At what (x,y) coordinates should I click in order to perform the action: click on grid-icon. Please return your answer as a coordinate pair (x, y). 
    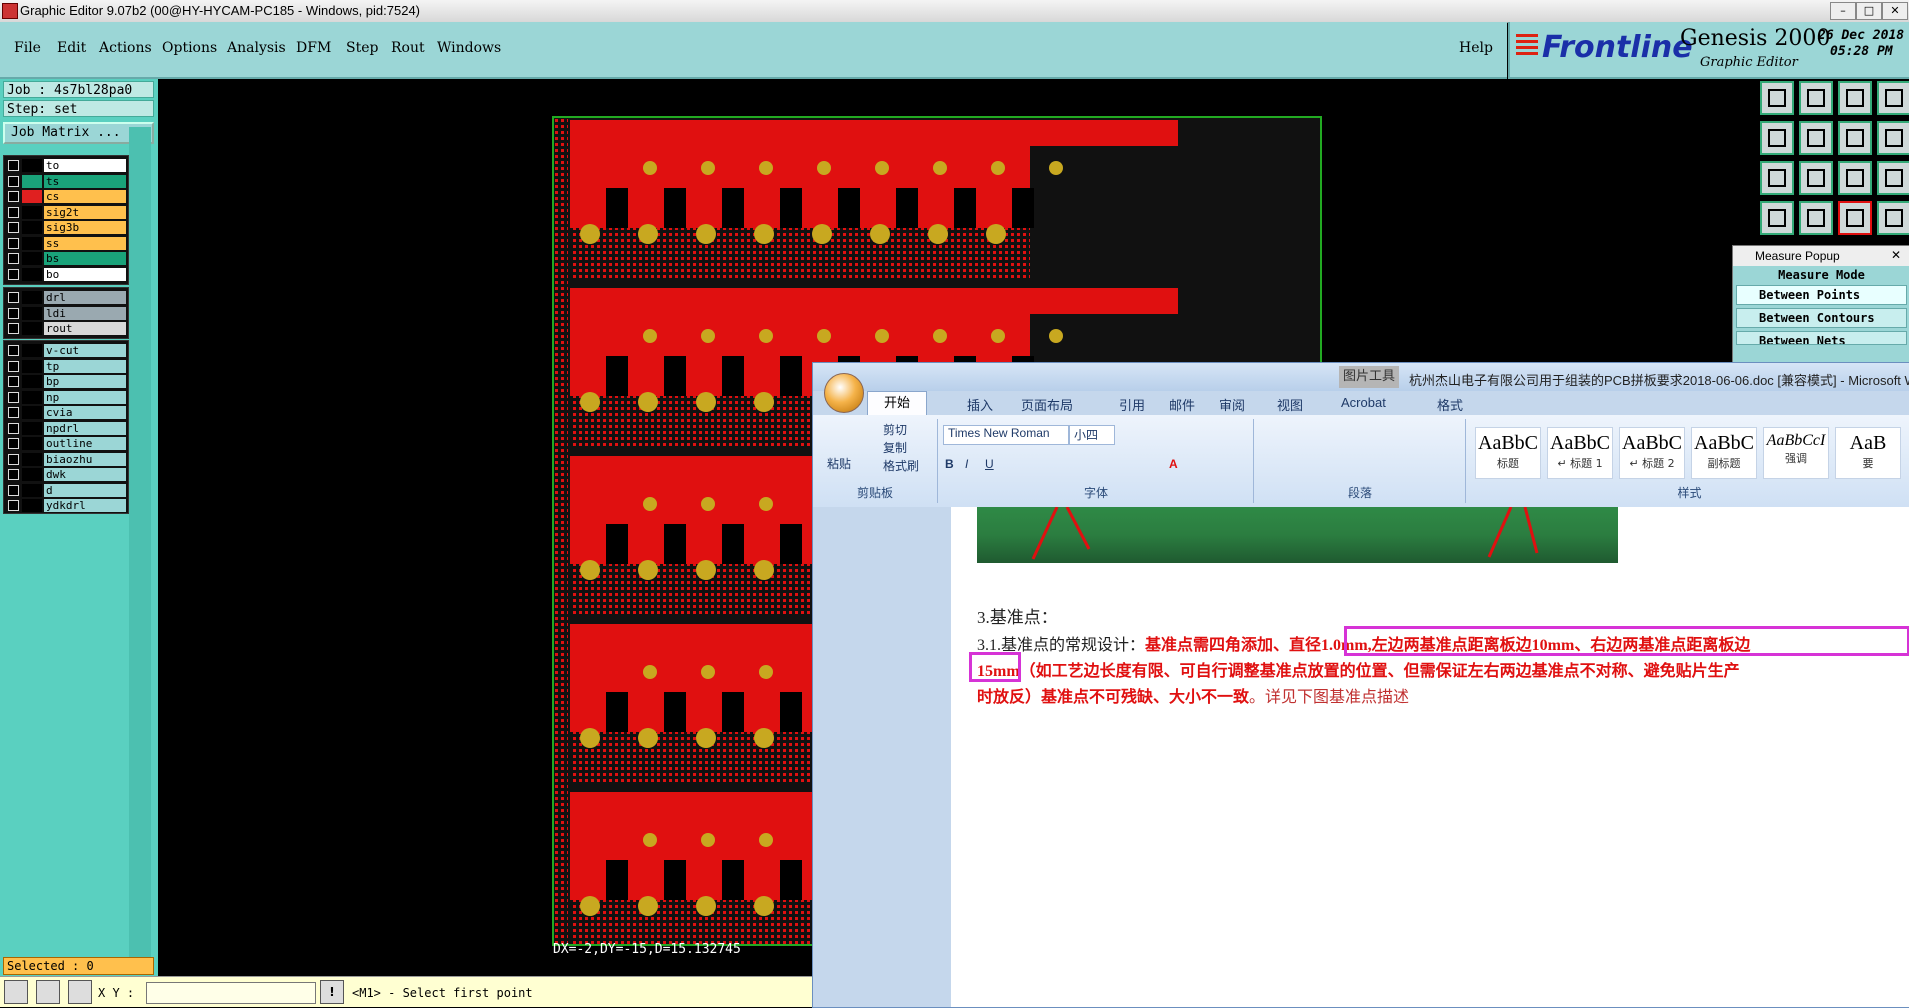
    Looking at the image, I should click on (80, 992).